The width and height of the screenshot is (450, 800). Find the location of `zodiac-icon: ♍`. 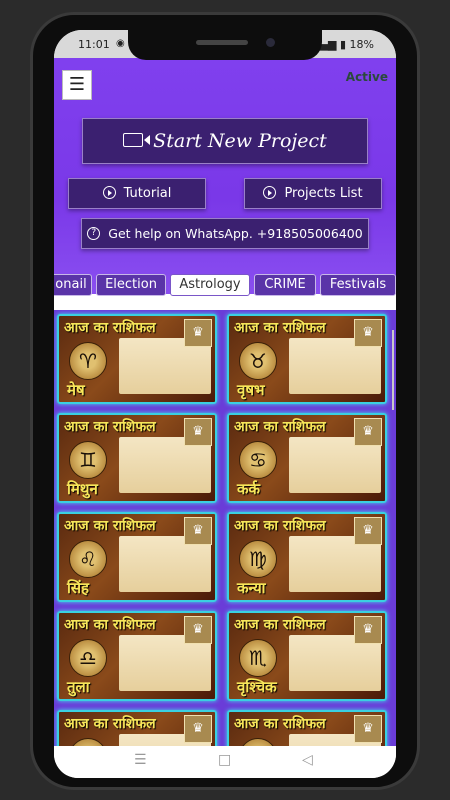

zodiac-icon: ♍ is located at coordinates (258, 559).